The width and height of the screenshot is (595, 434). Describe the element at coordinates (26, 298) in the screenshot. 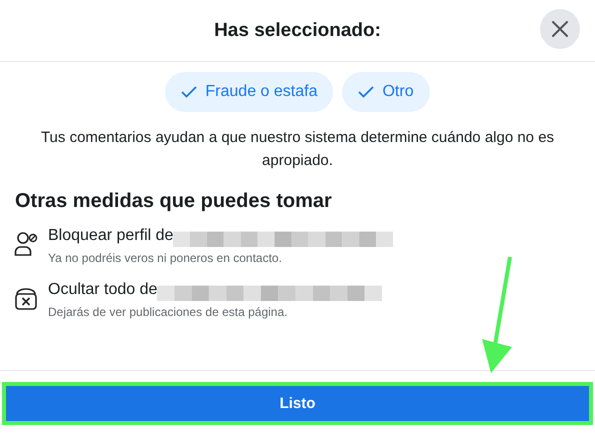

I see `hide-box-icon` at that location.